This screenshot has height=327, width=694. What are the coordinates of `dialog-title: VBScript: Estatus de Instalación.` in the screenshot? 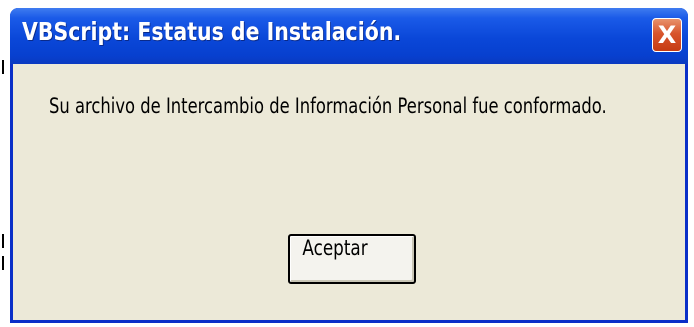 It's located at (212, 31).